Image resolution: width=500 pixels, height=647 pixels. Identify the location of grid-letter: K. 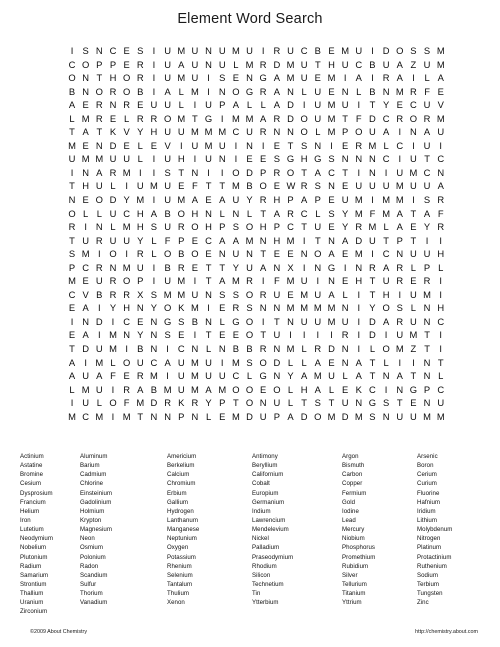
(358, 389).